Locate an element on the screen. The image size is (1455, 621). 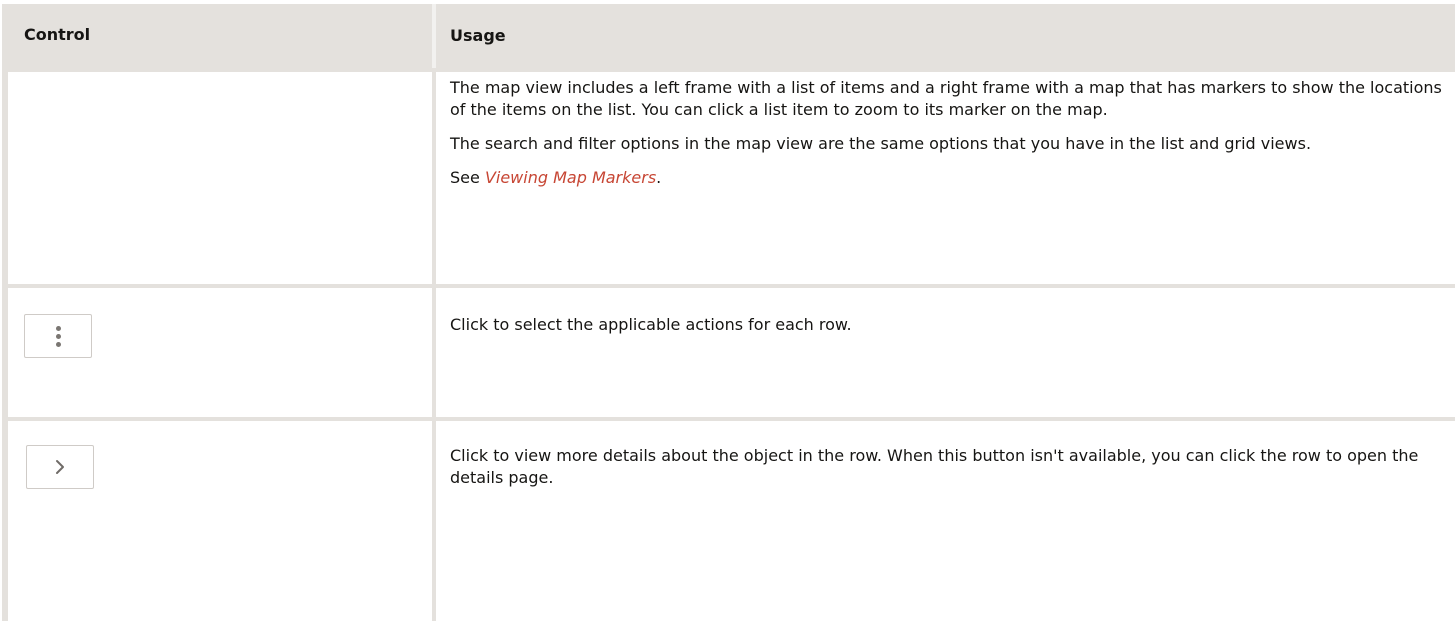
more-actions-icon is located at coordinates (58, 336).